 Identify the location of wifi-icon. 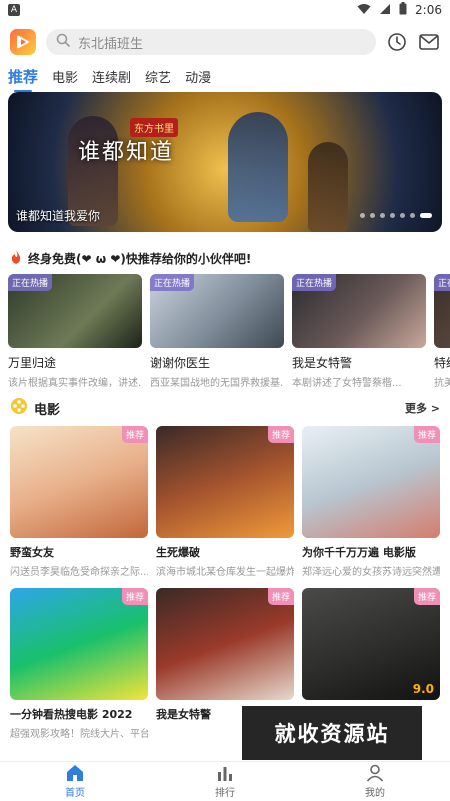
(364, 10).